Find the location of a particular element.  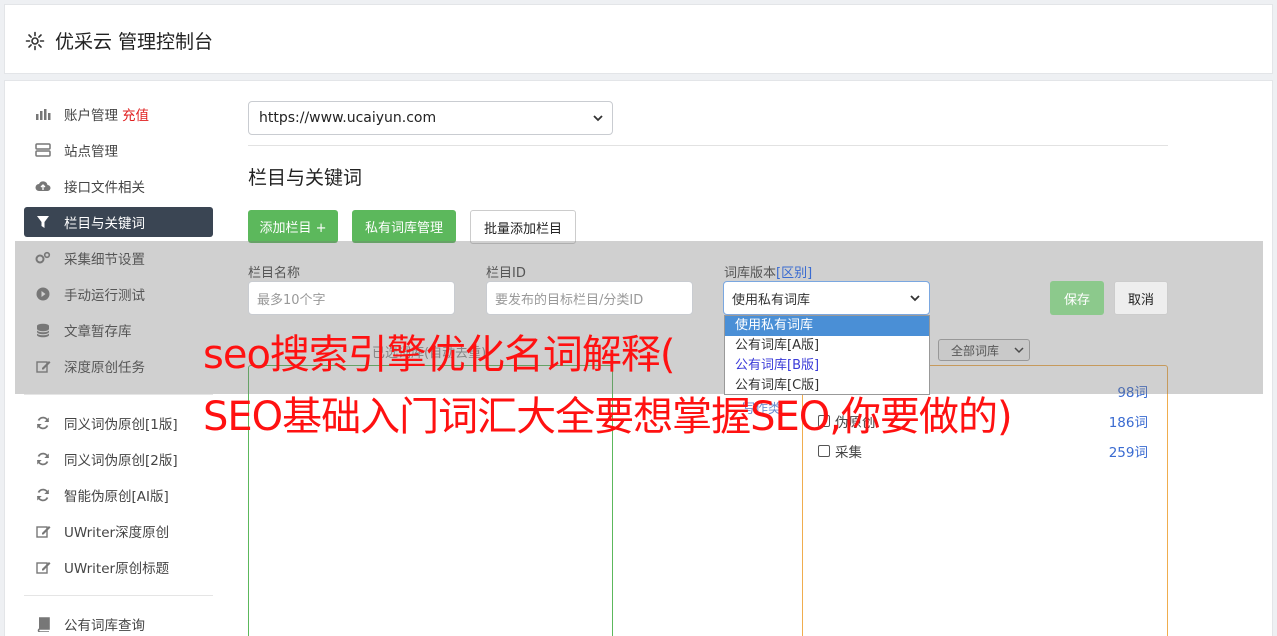

lib-diff-link: [区别] is located at coordinates (794, 273).